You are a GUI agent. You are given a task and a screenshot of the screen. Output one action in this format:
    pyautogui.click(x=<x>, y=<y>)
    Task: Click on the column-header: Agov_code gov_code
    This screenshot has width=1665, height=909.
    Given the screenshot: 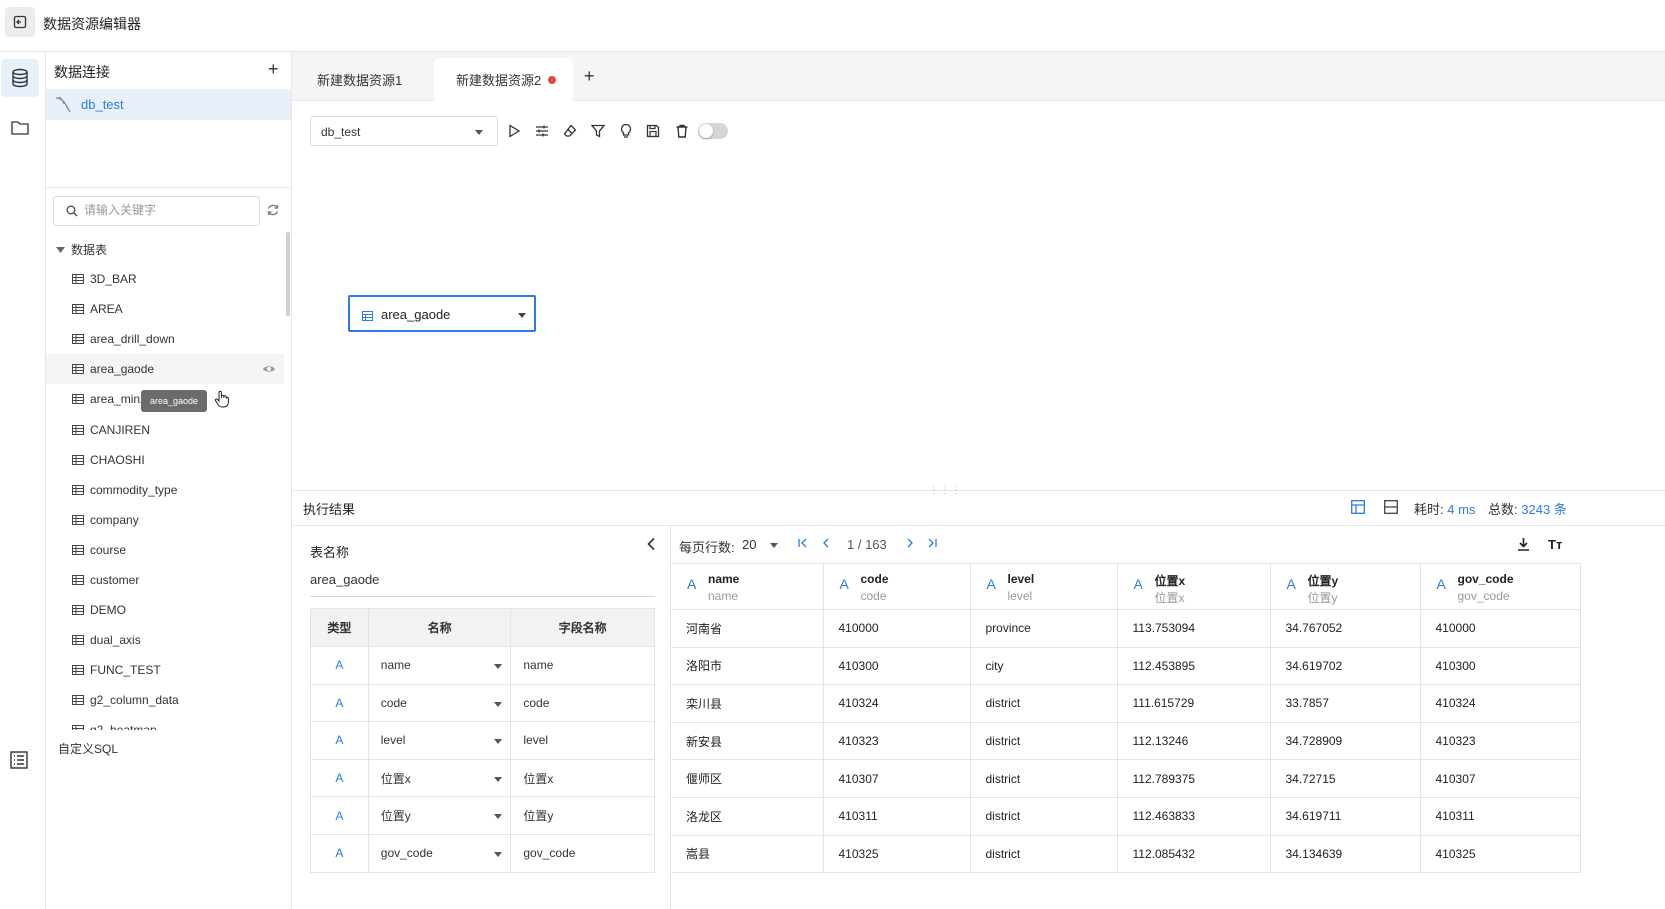 What is the action you would take?
    pyautogui.click(x=1500, y=586)
    